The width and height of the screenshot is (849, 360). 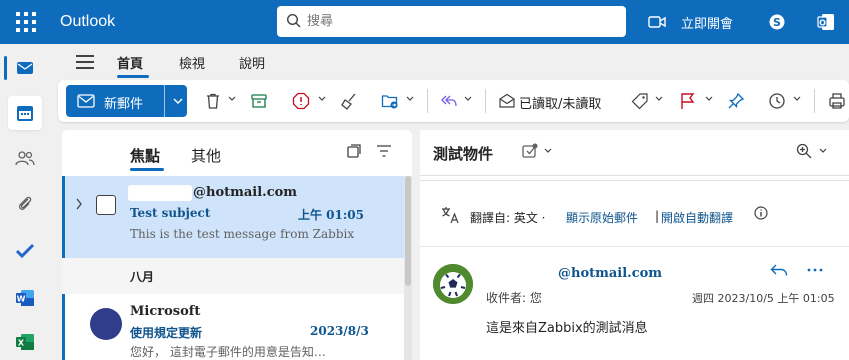 I want to click on reading-pane-header: 測試物件, so click(x=634, y=153).